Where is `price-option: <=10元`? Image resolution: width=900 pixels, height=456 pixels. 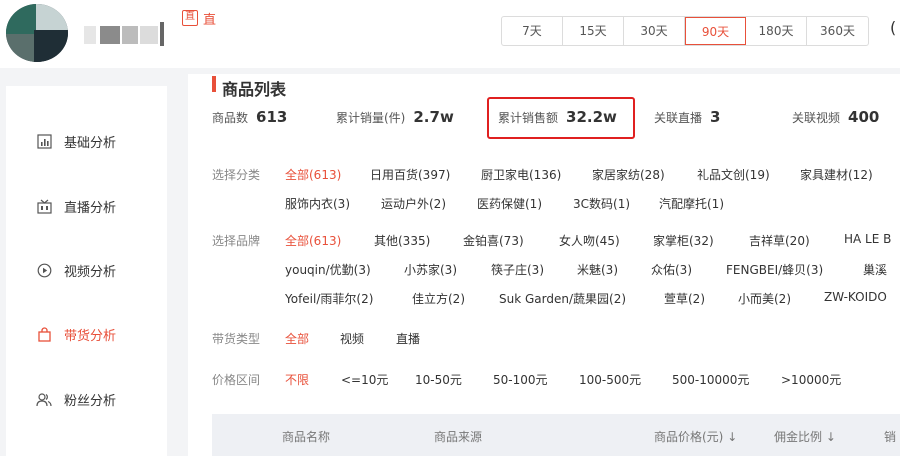 price-option: <=10元 is located at coordinates (364, 379).